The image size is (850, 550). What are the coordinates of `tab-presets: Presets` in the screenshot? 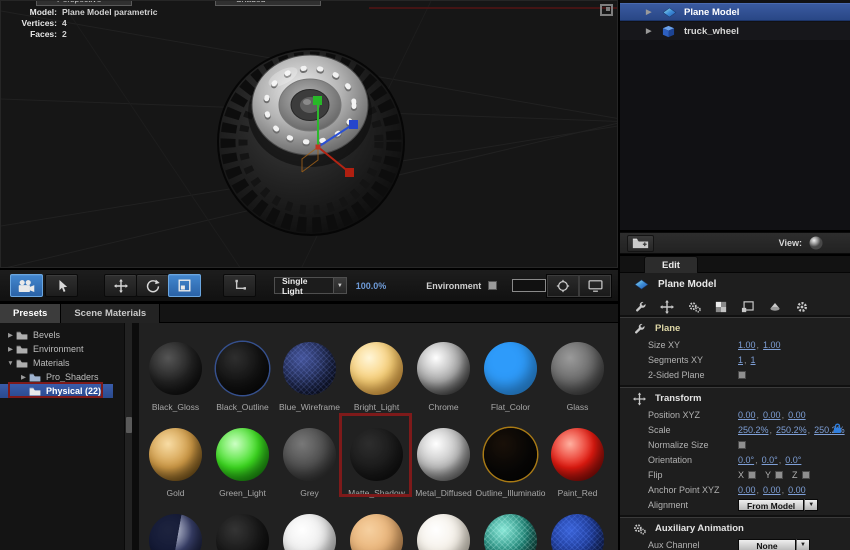 It's located at (31, 313).